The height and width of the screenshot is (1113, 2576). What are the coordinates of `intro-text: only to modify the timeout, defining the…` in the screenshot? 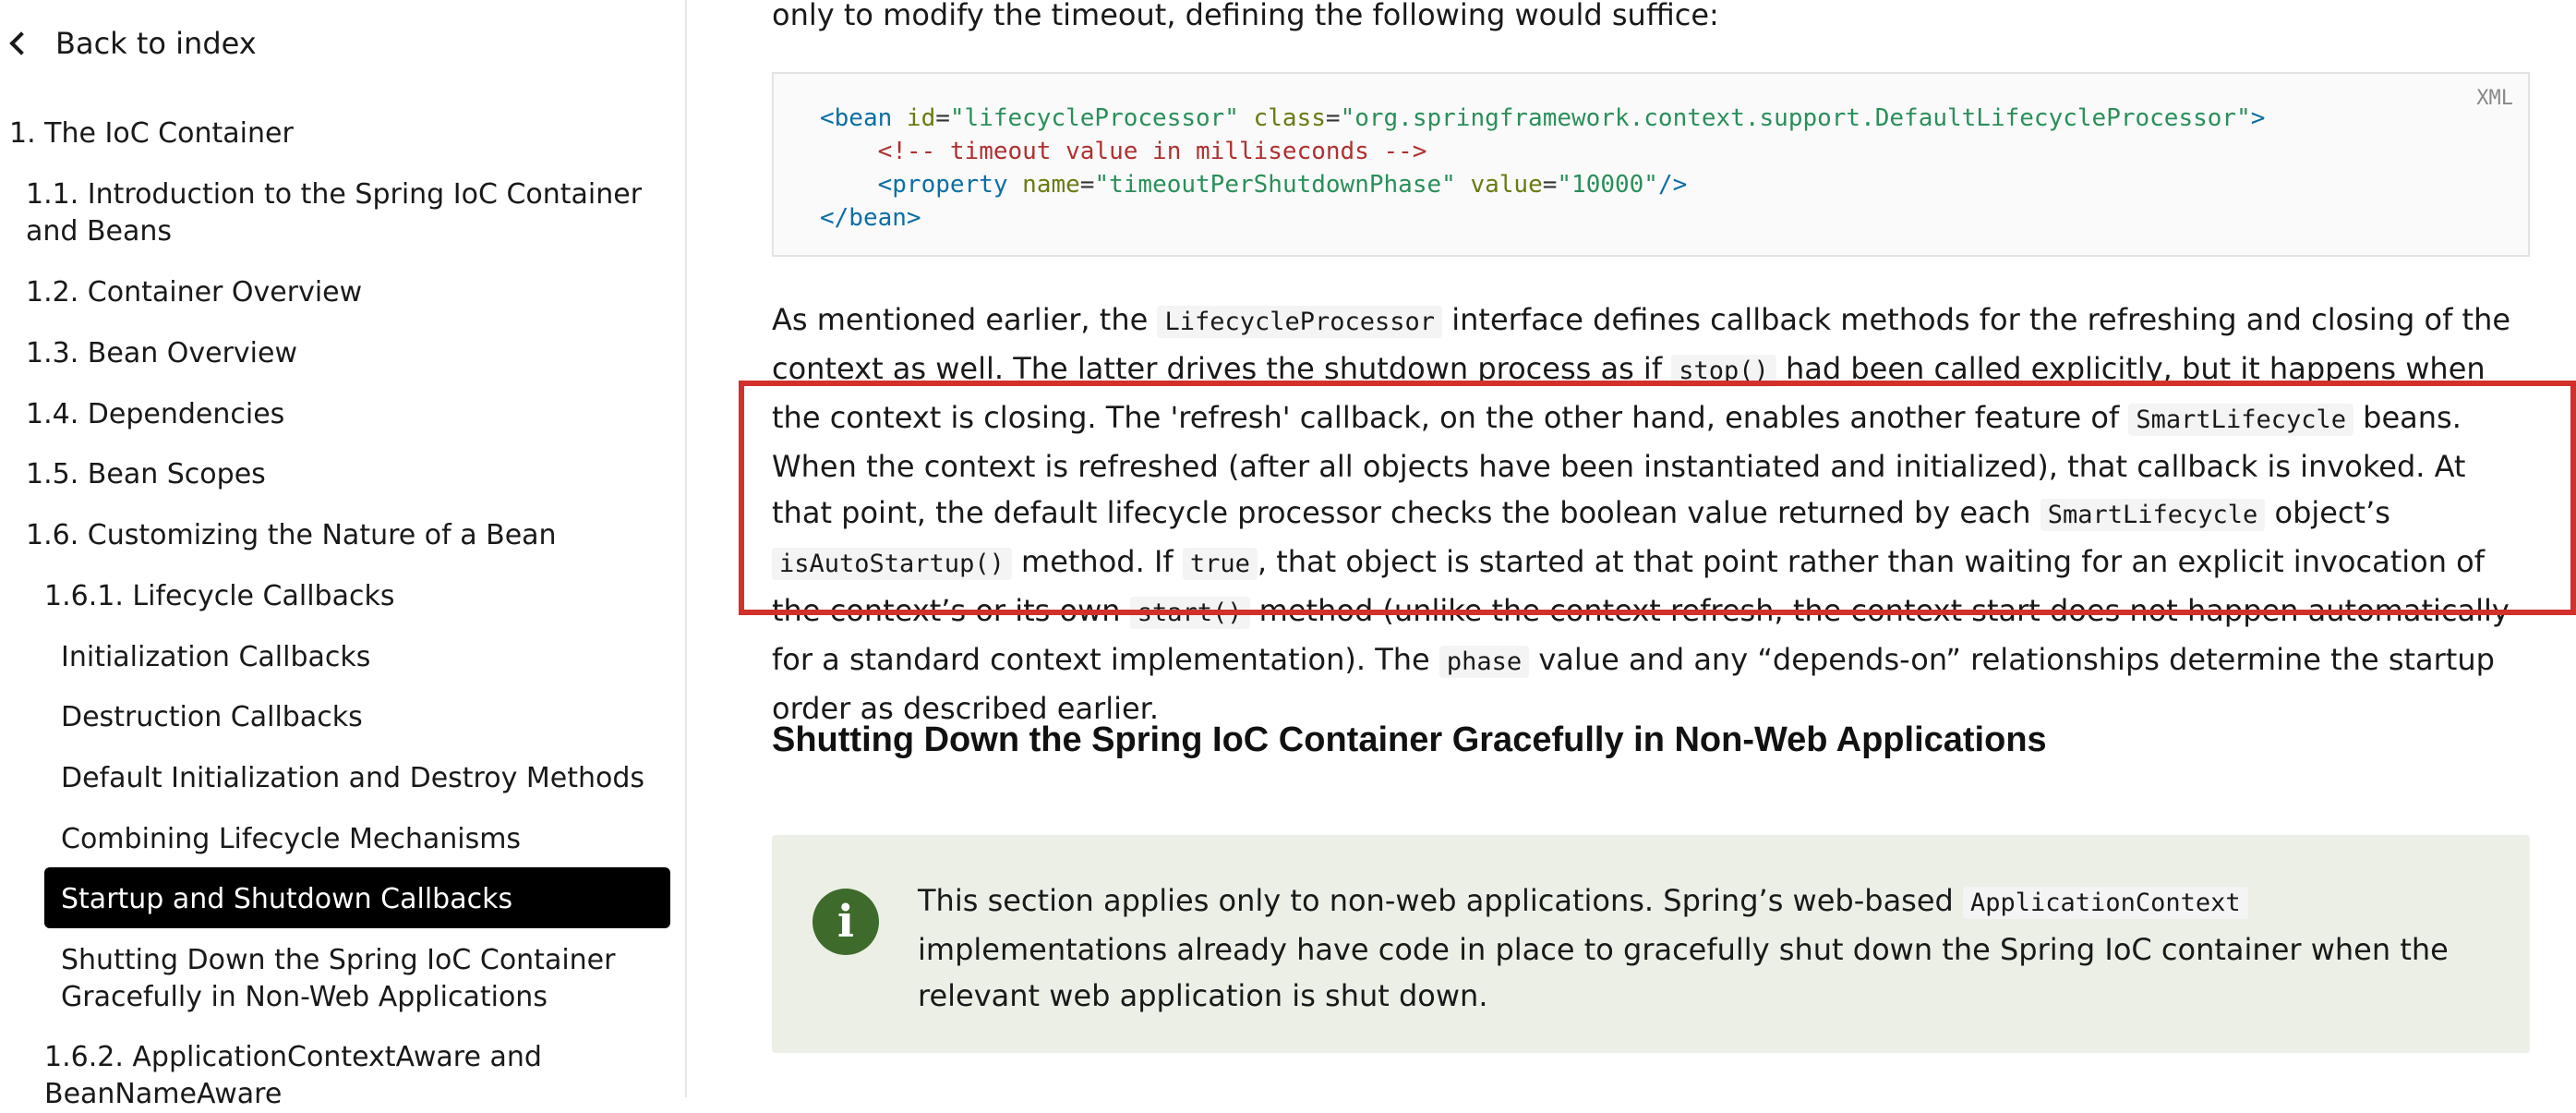 It's located at (1245, 16).